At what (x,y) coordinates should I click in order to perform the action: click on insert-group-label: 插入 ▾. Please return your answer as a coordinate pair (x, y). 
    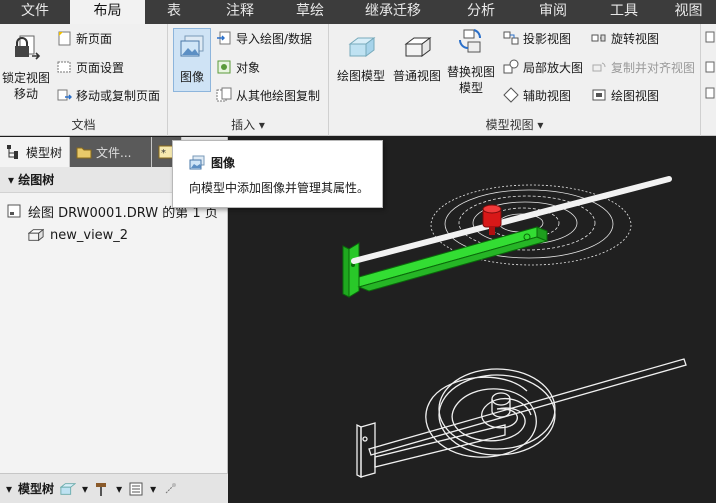
    Looking at the image, I should click on (248, 125).